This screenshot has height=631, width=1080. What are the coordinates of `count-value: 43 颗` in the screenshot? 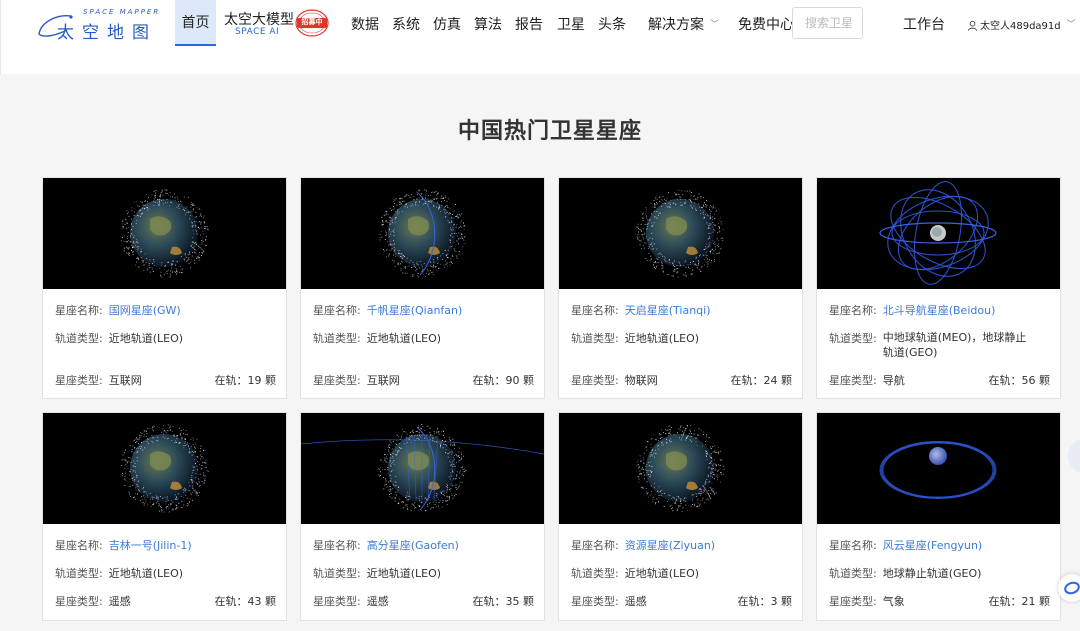 It's located at (262, 601).